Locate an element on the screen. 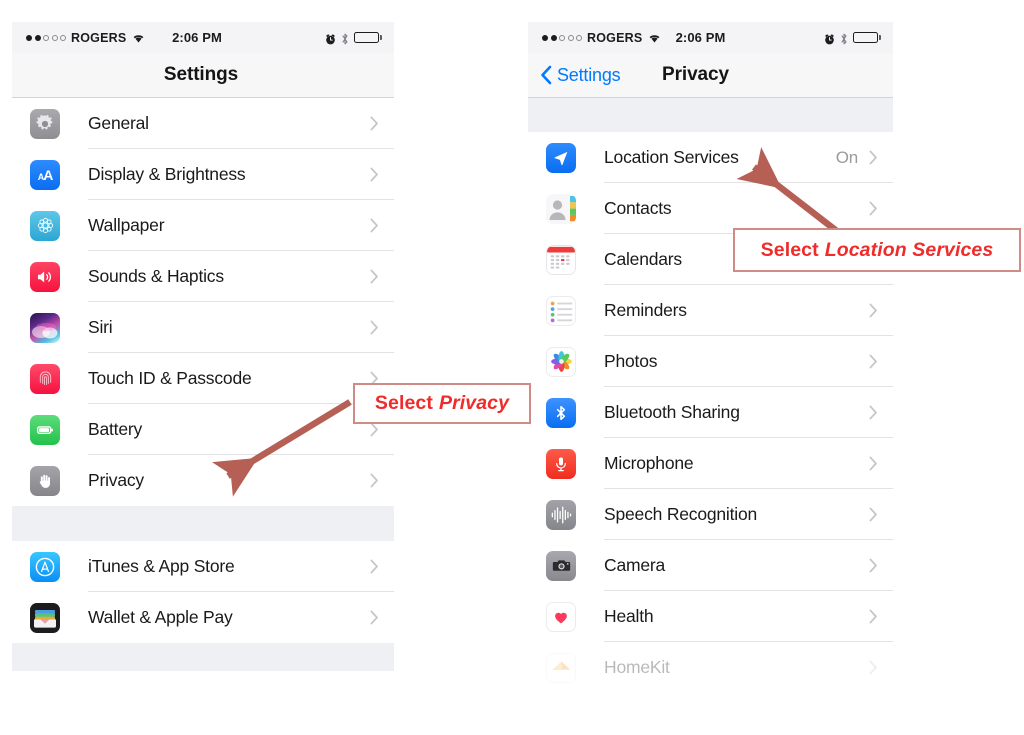 This screenshot has height=735, width=1024. list-item: Photos is located at coordinates (710, 361).